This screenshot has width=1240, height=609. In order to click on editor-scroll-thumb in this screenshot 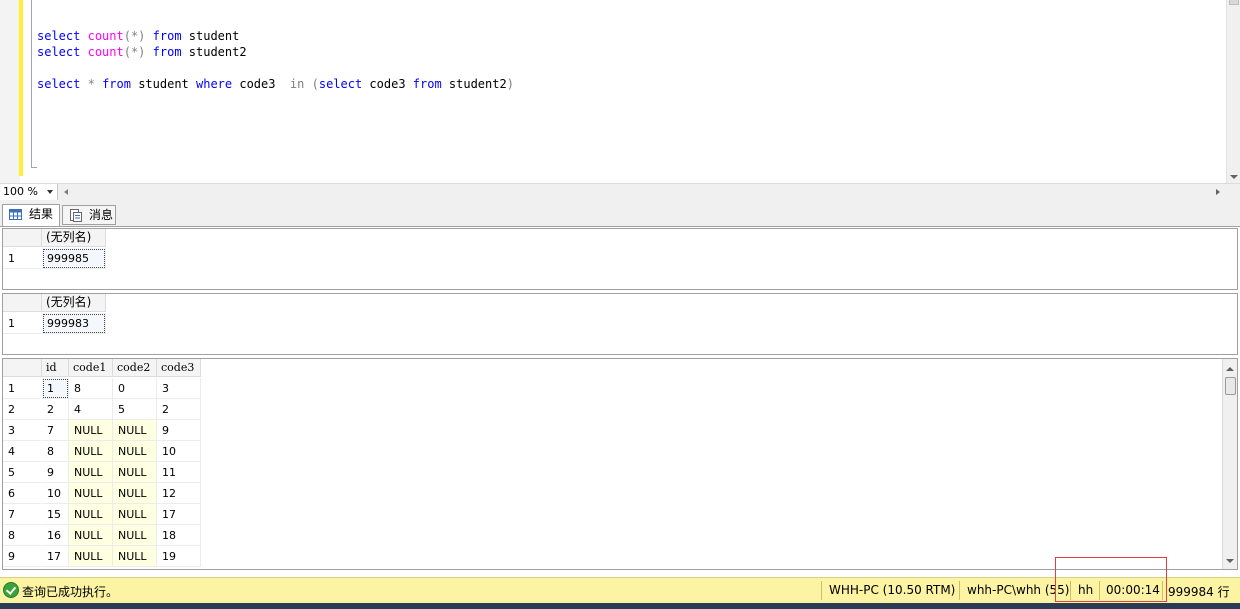, I will do `click(1234, 2)`.